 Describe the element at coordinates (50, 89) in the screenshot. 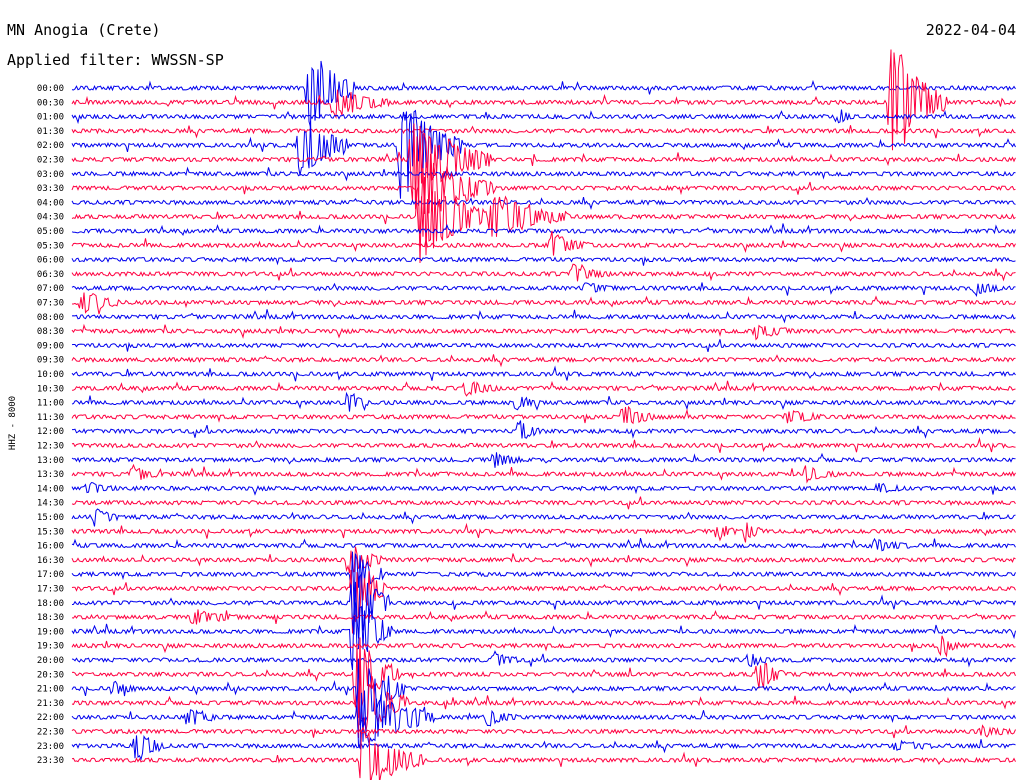

I see `time-label: 00:00` at that location.